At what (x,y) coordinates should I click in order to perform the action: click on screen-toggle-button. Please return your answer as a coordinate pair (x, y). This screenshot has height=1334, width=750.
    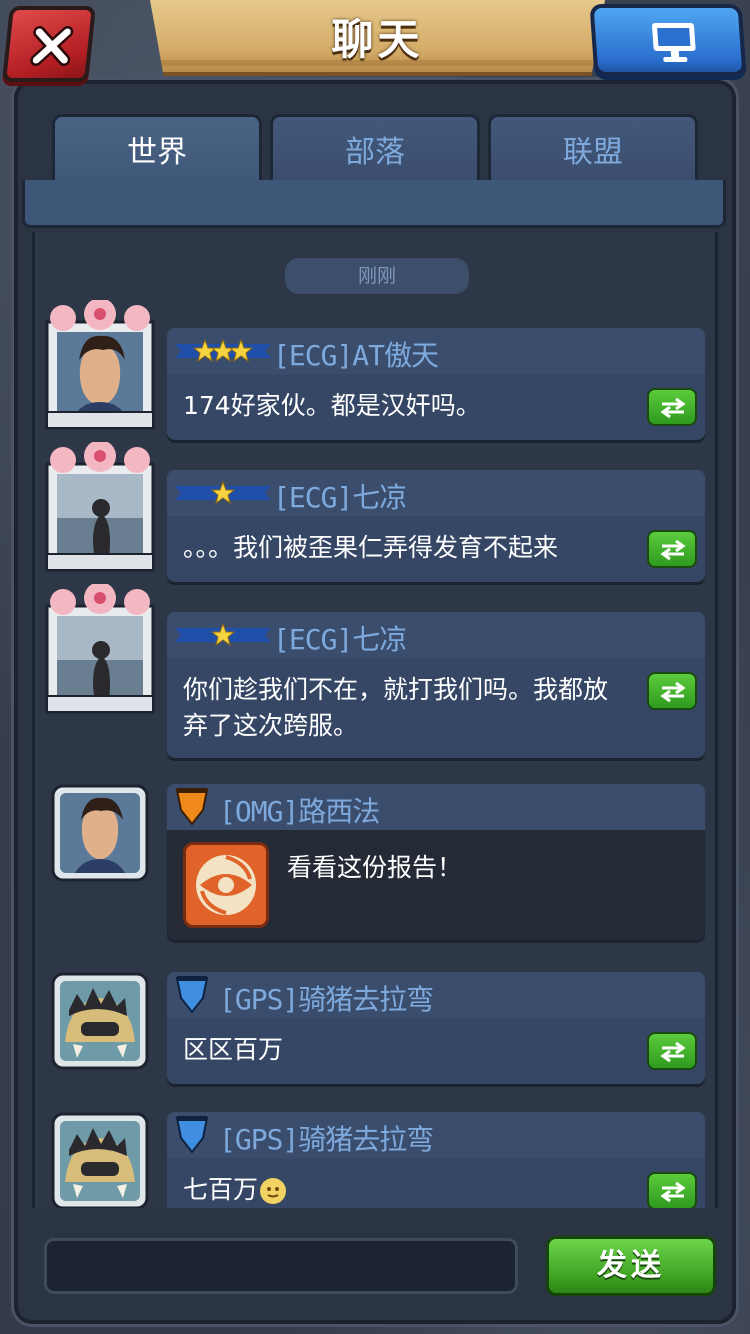
    Looking at the image, I should click on (668, 40).